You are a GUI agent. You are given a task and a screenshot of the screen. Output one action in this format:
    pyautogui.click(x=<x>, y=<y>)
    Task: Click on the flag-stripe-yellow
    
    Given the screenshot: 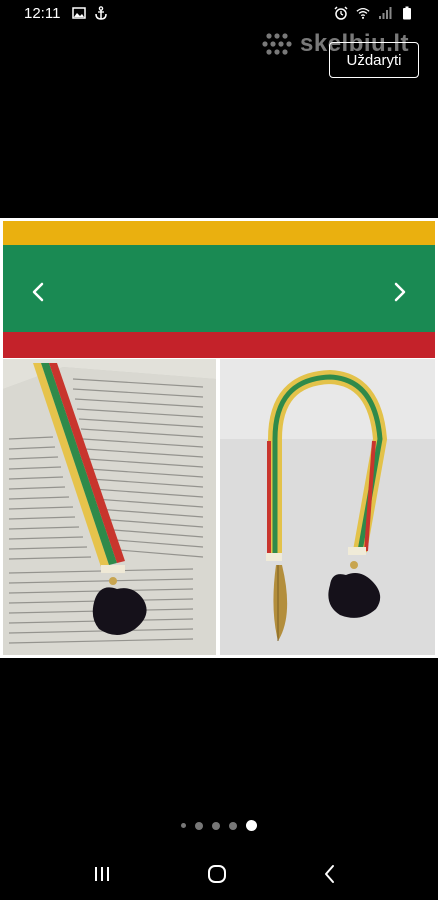 What is the action you would take?
    pyautogui.click(x=219, y=233)
    